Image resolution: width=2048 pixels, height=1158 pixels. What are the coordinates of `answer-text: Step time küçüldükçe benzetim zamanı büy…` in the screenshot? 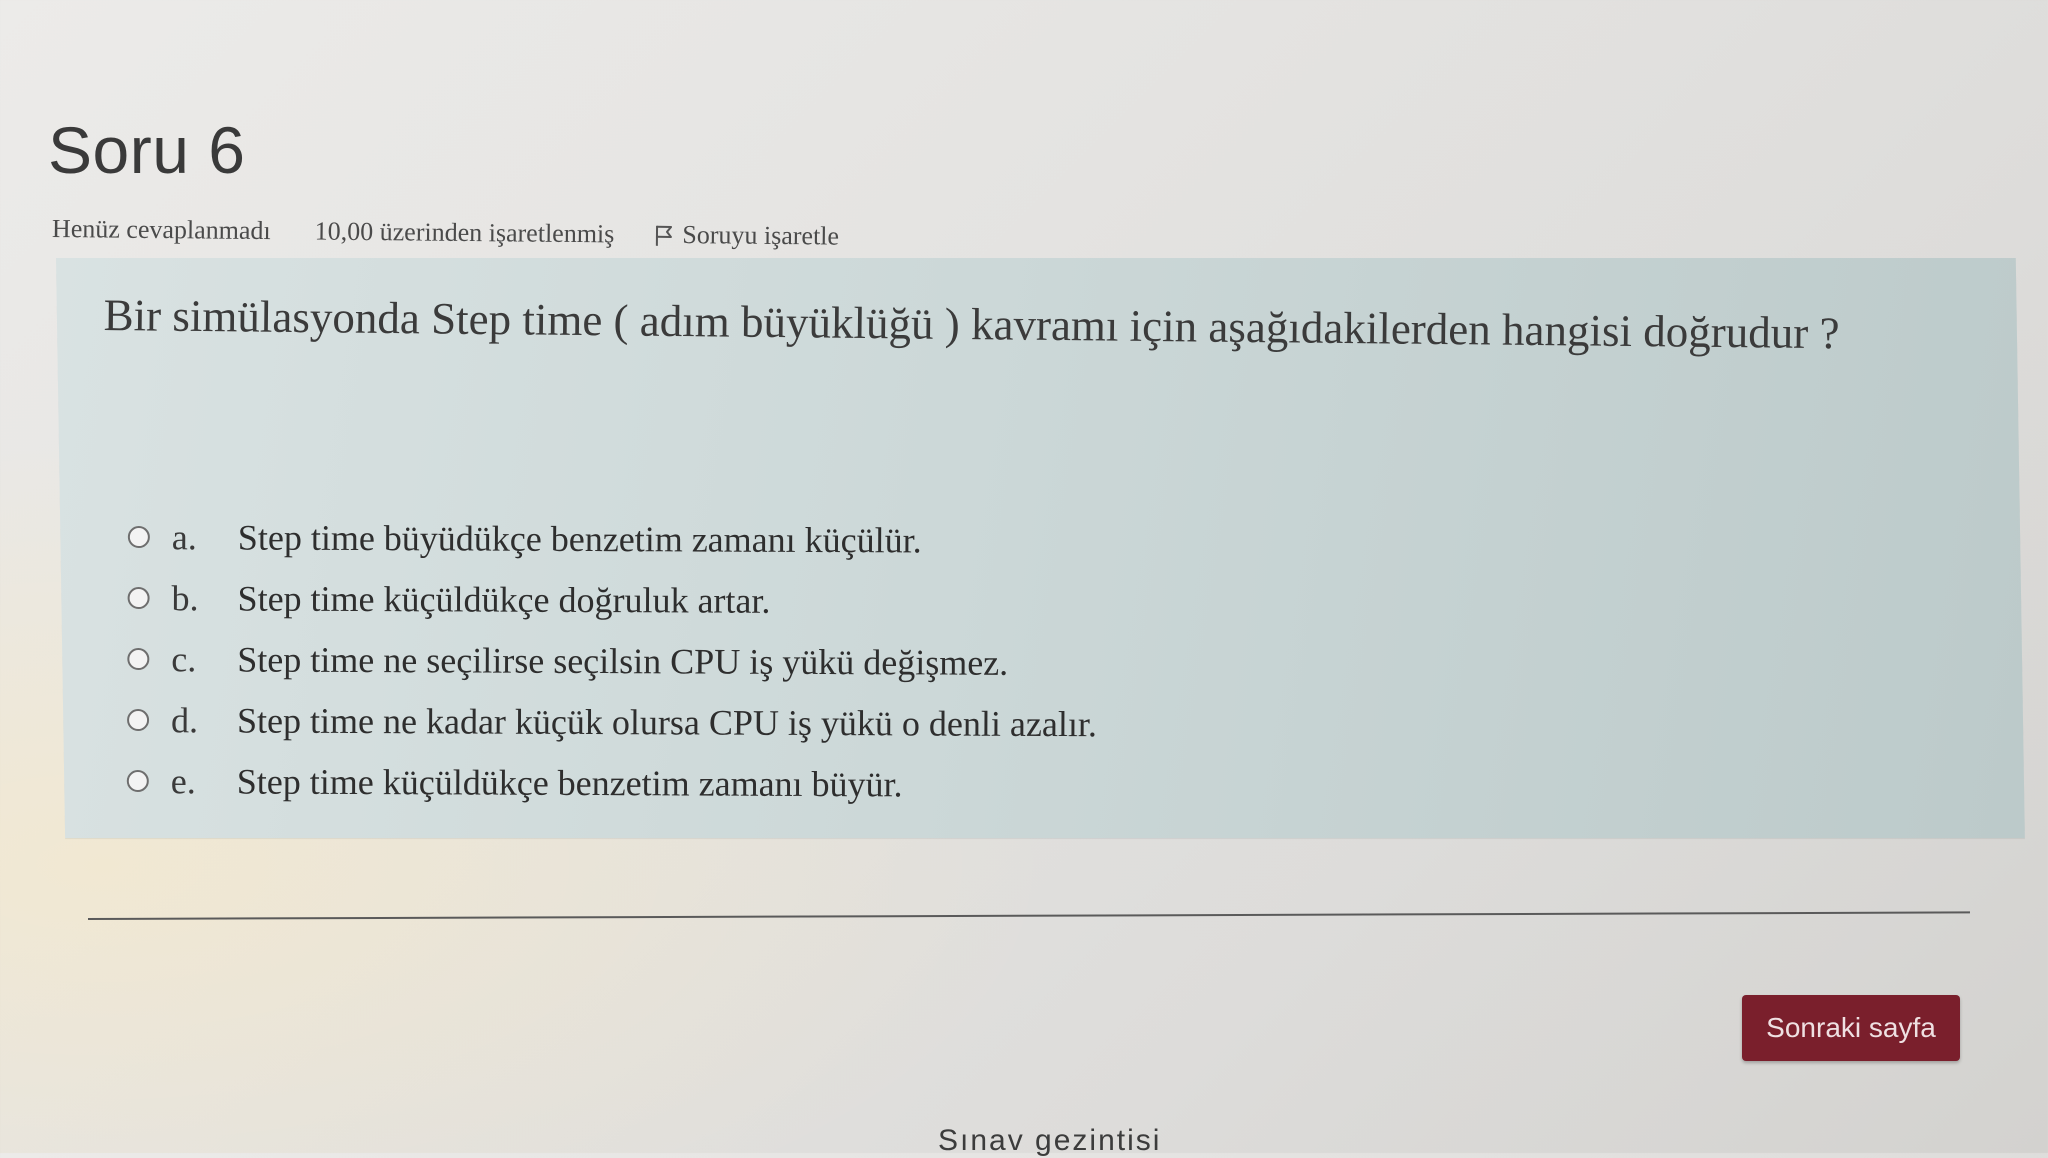 It's located at (570, 782).